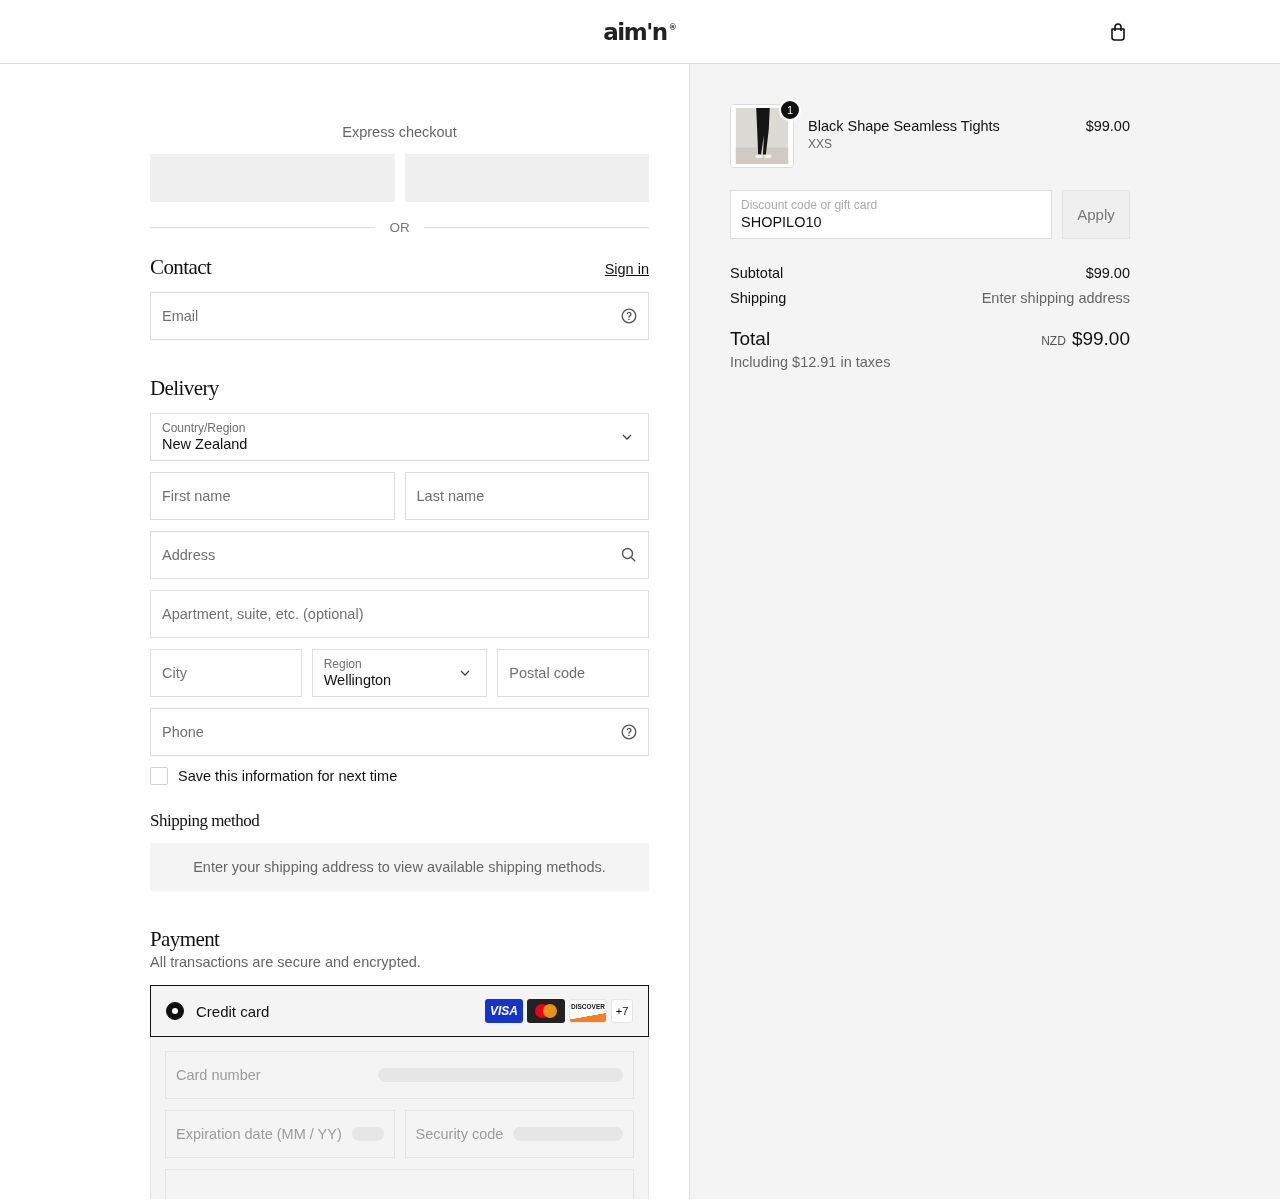 Image resolution: width=1280 pixels, height=1200 pixels. What do you see at coordinates (399, 555) in the screenshot?
I see `input-field: Address` at bounding box center [399, 555].